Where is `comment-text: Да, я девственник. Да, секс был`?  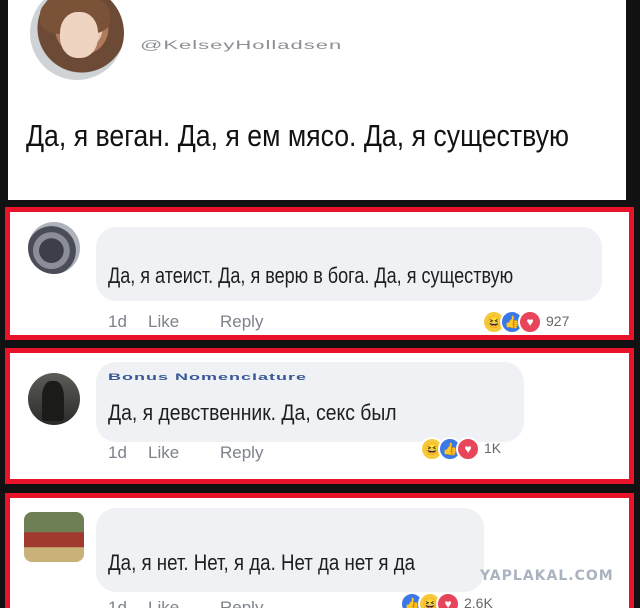
comment-text: Да, я девственник. Да, секс был is located at coordinates (252, 412).